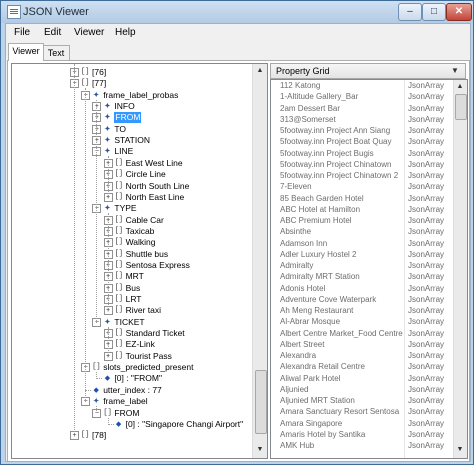 The image size is (474, 465). I want to click on tree-node: − ✦ TICKET, so click(131, 322).